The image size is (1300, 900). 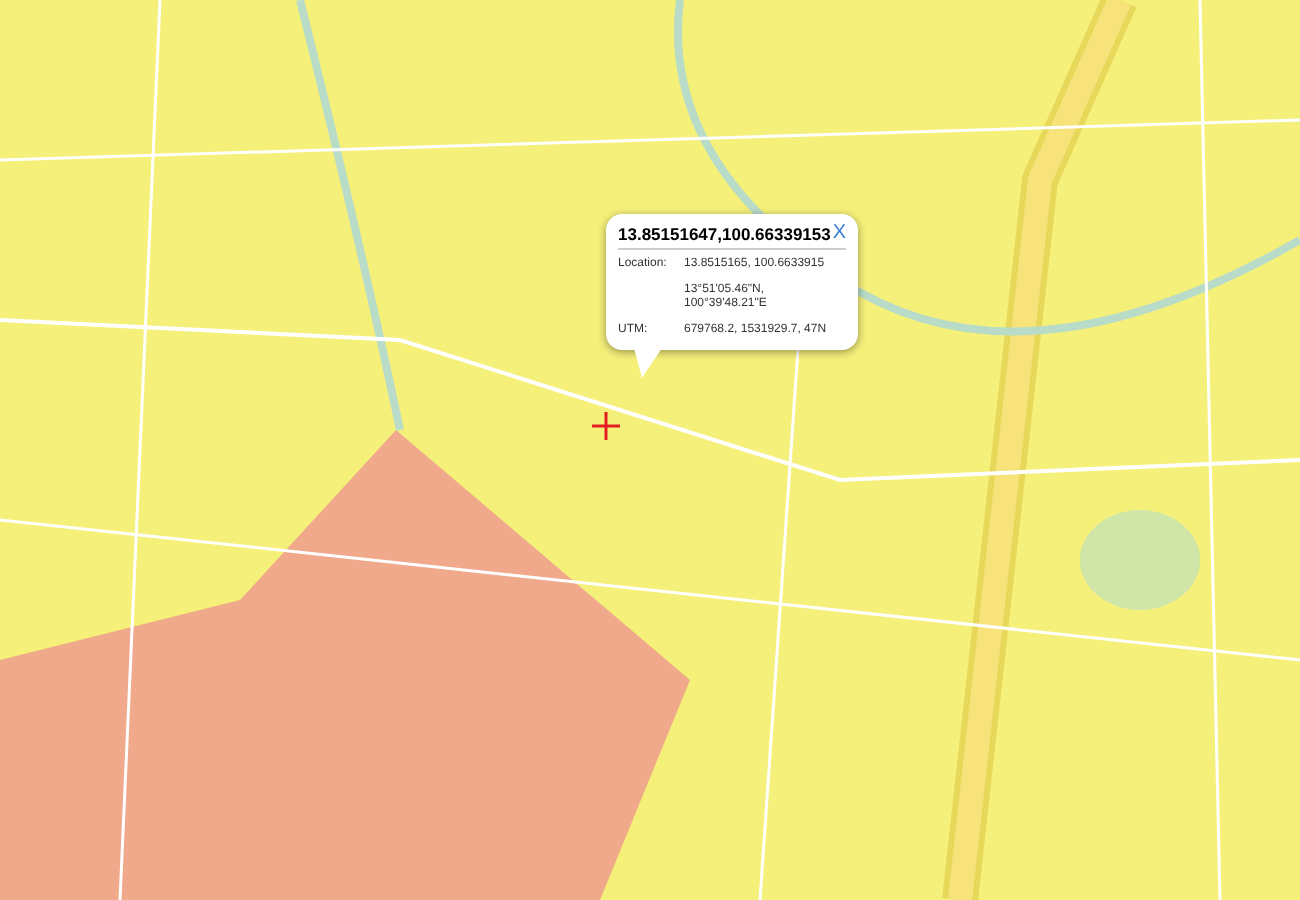 What do you see at coordinates (839, 234) in the screenshot?
I see `close-button: X` at bounding box center [839, 234].